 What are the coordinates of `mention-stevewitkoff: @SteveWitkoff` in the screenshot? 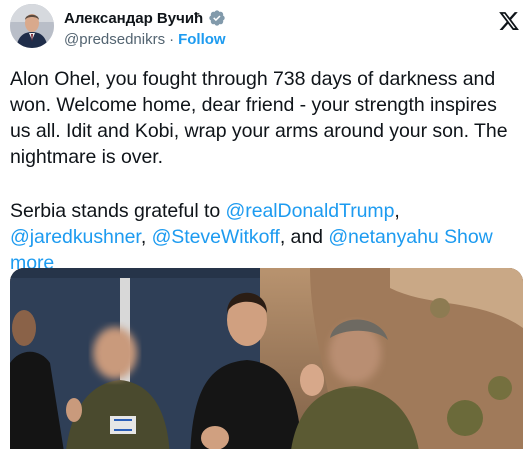 It's located at (216, 237).